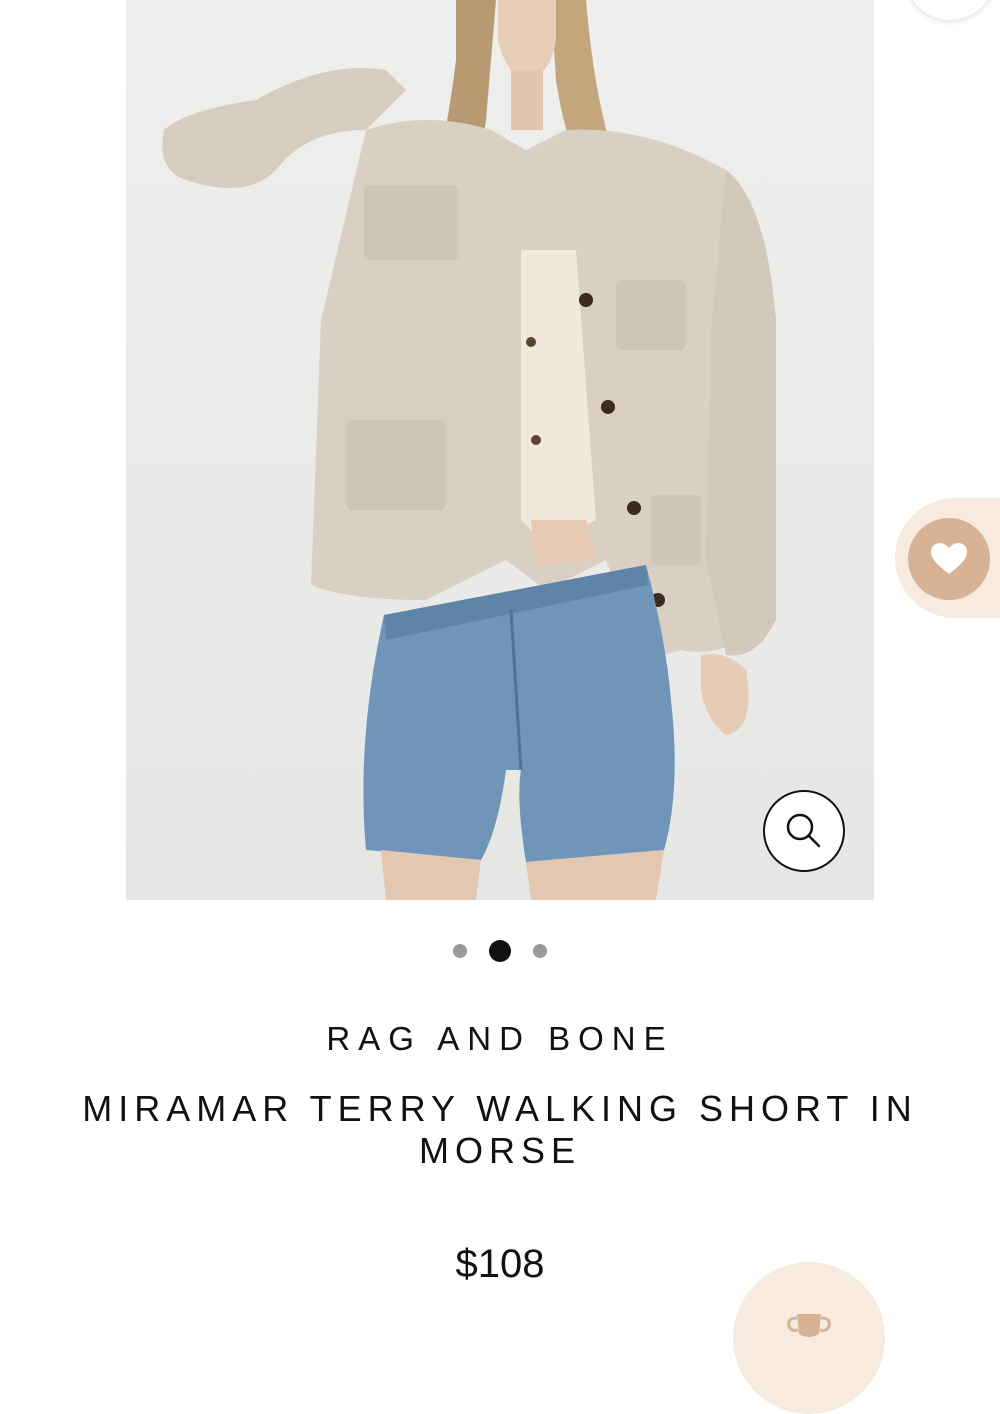 The width and height of the screenshot is (1000, 1414). I want to click on product-title: MIRAMAR TERRY WALKING SHORT IN MORSE, so click(500, 1129).